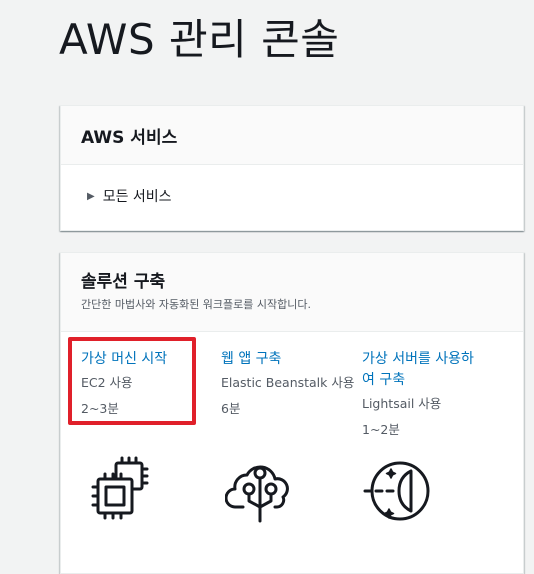 This screenshot has width=534, height=574. Describe the element at coordinates (292, 292) in the screenshot. I see `build-solution-header: 솔루션 구축 간단한 마법사와 자동화된 워크플로를 시작합니다.` at that location.